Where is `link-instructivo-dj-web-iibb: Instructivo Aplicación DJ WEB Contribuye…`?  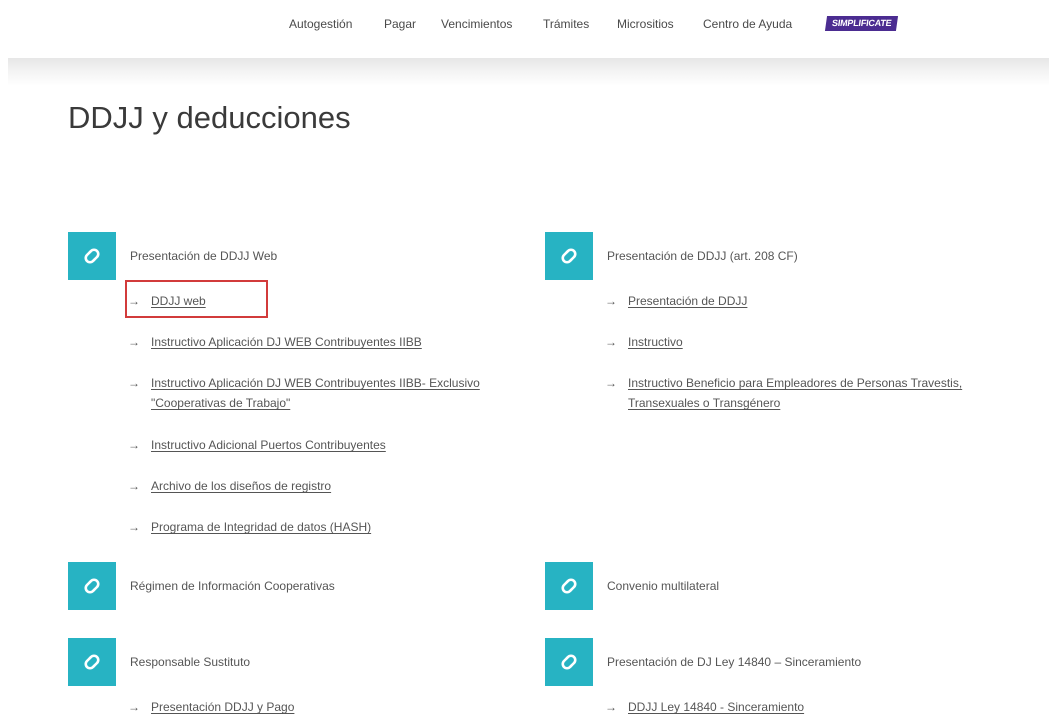 link-instructivo-dj-web-iibb: Instructivo Aplicación DJ WEB Contribuye… is located at coordinates (286, 342).